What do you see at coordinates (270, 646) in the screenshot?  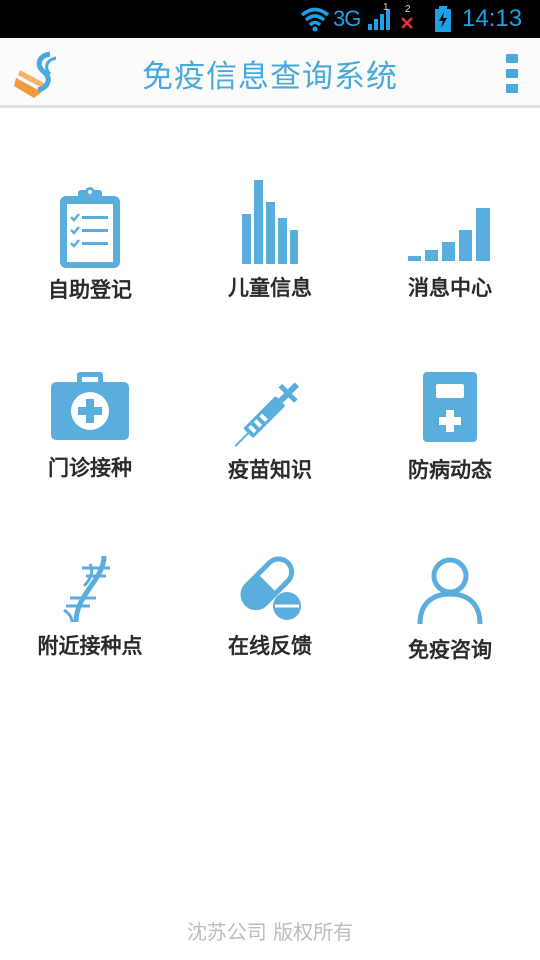 I see `tile-label: 在线反馈` at bounding box center [270, 646].